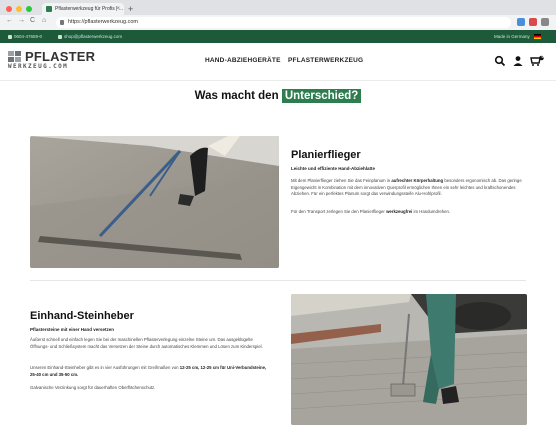 The image size is (556, 443). What do you see at coordinates (10, 36) in the screenshot?
I see `phone-icon` at bounding box center [10, 36].